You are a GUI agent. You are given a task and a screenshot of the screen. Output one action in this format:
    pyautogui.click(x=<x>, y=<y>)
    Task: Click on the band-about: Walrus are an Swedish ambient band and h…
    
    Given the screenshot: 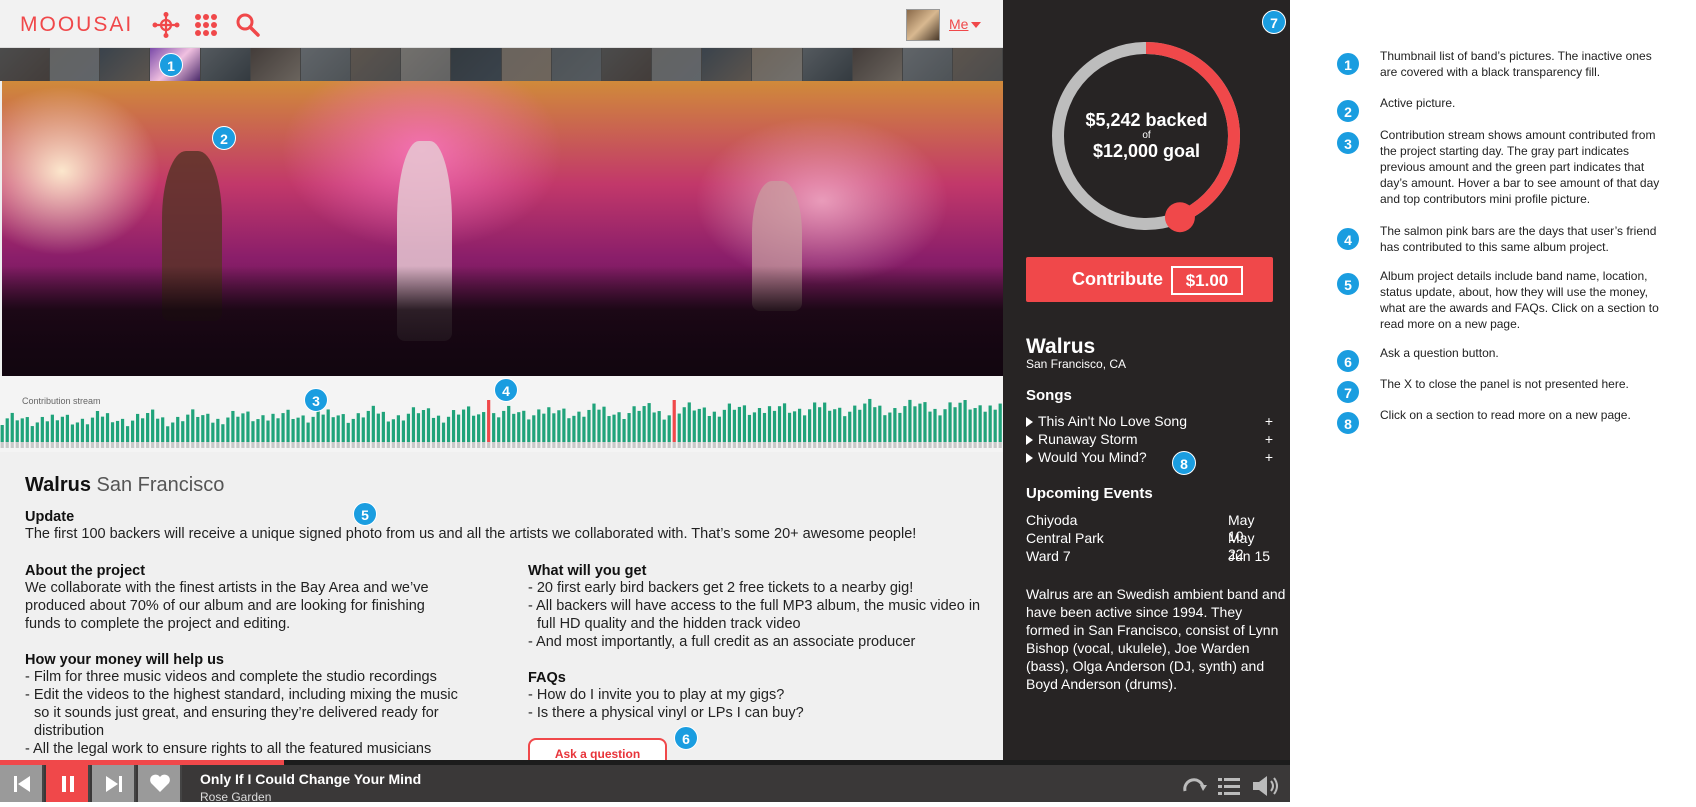 What is the action you would take?
    pyautogui.click(x=1157, y=639)
    